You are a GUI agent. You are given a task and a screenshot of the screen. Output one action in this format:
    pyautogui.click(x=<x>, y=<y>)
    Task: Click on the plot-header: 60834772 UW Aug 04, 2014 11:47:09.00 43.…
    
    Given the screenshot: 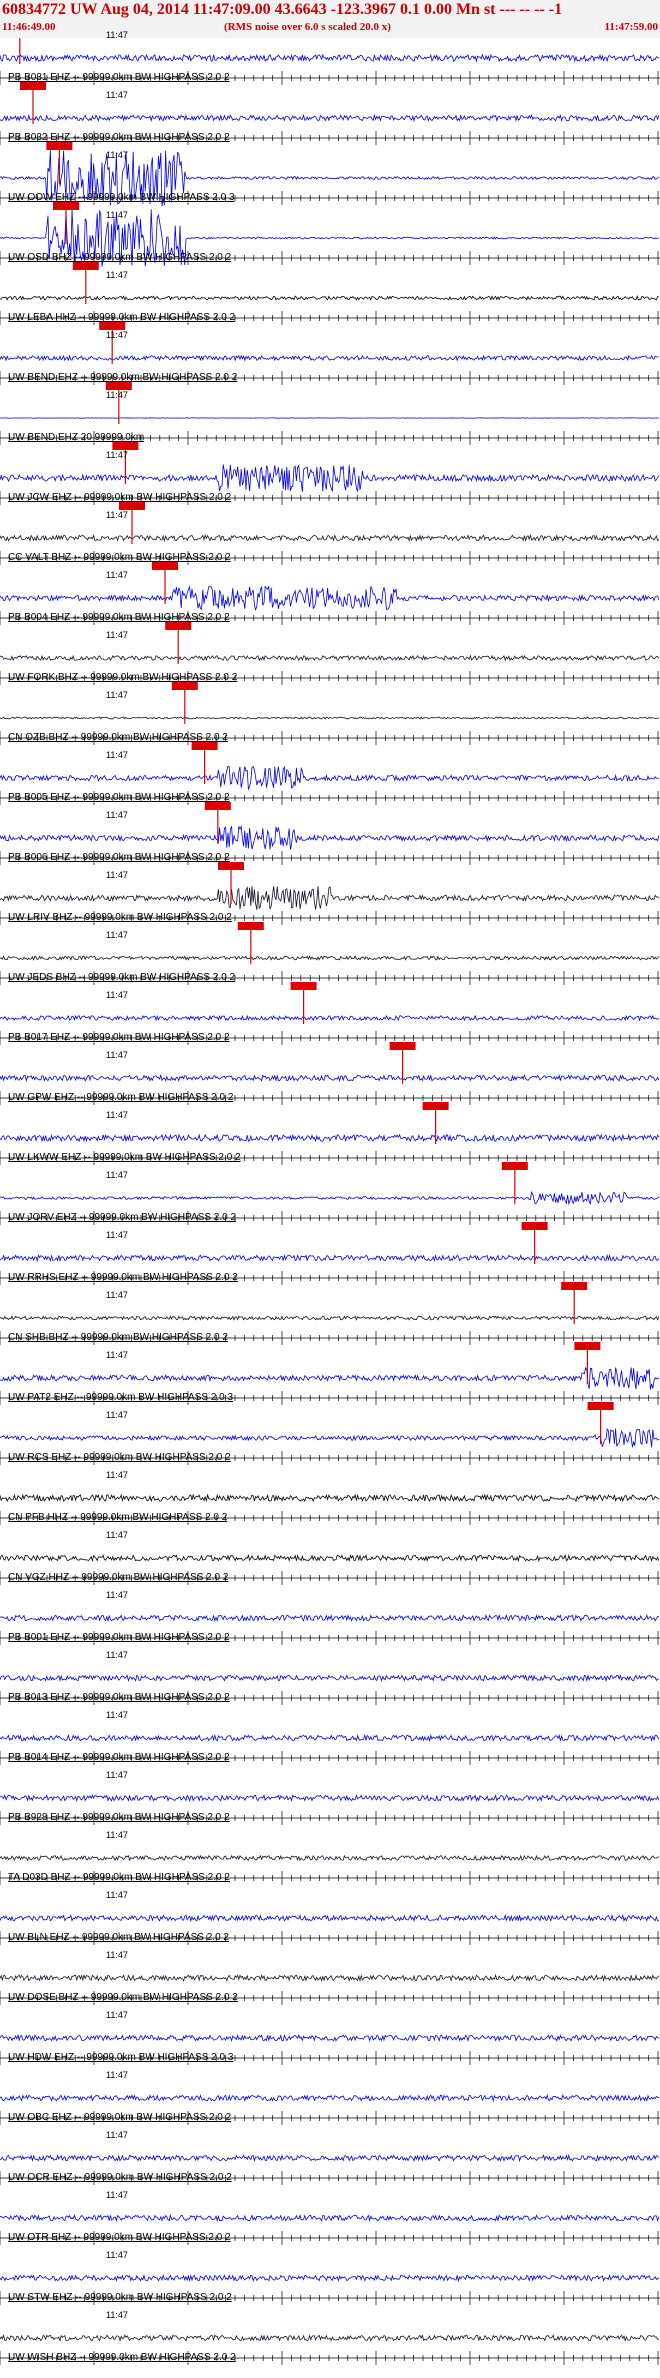 What is the action you would take?
    pyautogui.click(x=330, y=19)
    